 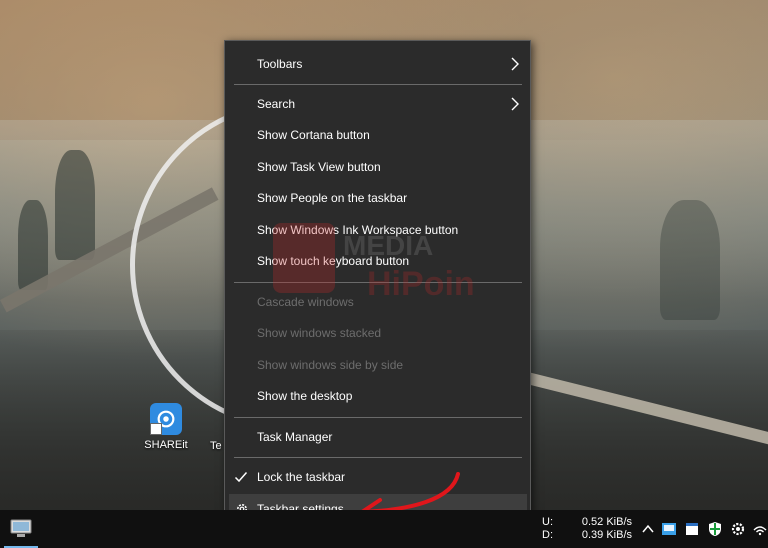 I want to click on menu-item-search: Search, so click(x=377, y=104).